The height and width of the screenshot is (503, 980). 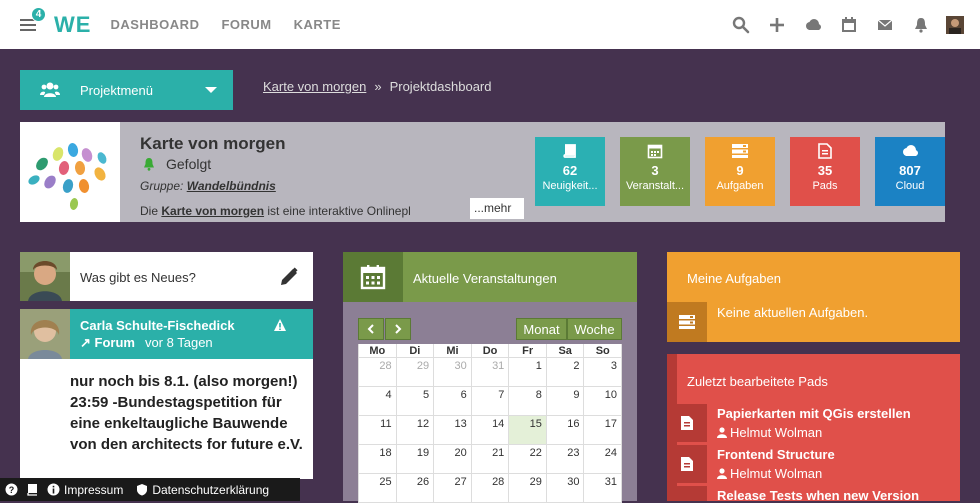 I want to click on pad-title: Papierkarten mit QGis erstellen, so click(x=814, y=413).